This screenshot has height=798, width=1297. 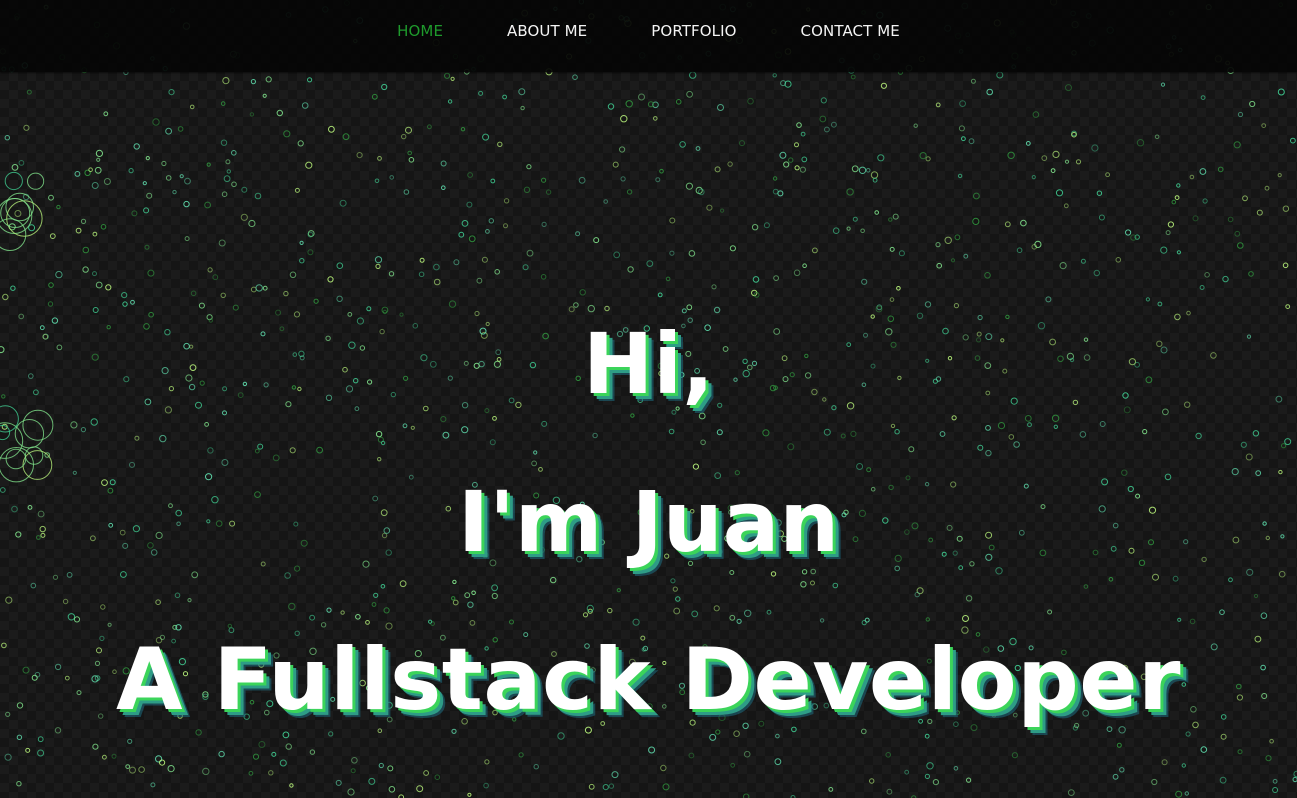 I want to click on nav-link-about-me: ABOUT ME, so click(x=547, y=31).